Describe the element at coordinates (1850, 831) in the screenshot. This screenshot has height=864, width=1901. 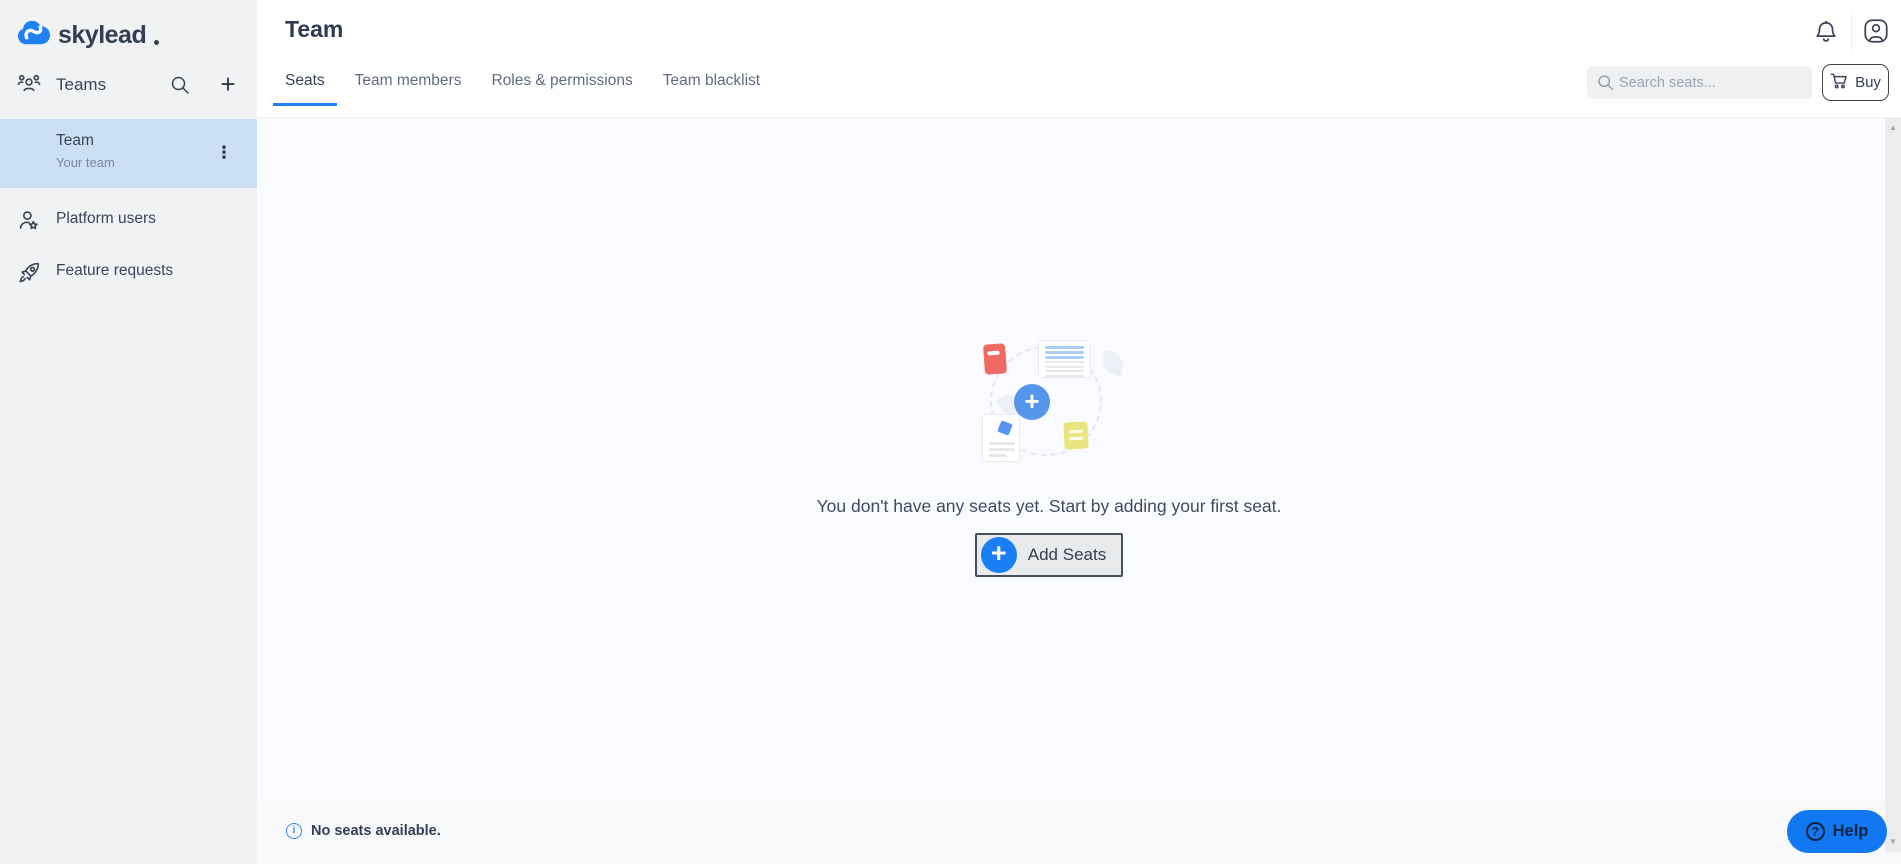
I see `help-label: Help` at that location.